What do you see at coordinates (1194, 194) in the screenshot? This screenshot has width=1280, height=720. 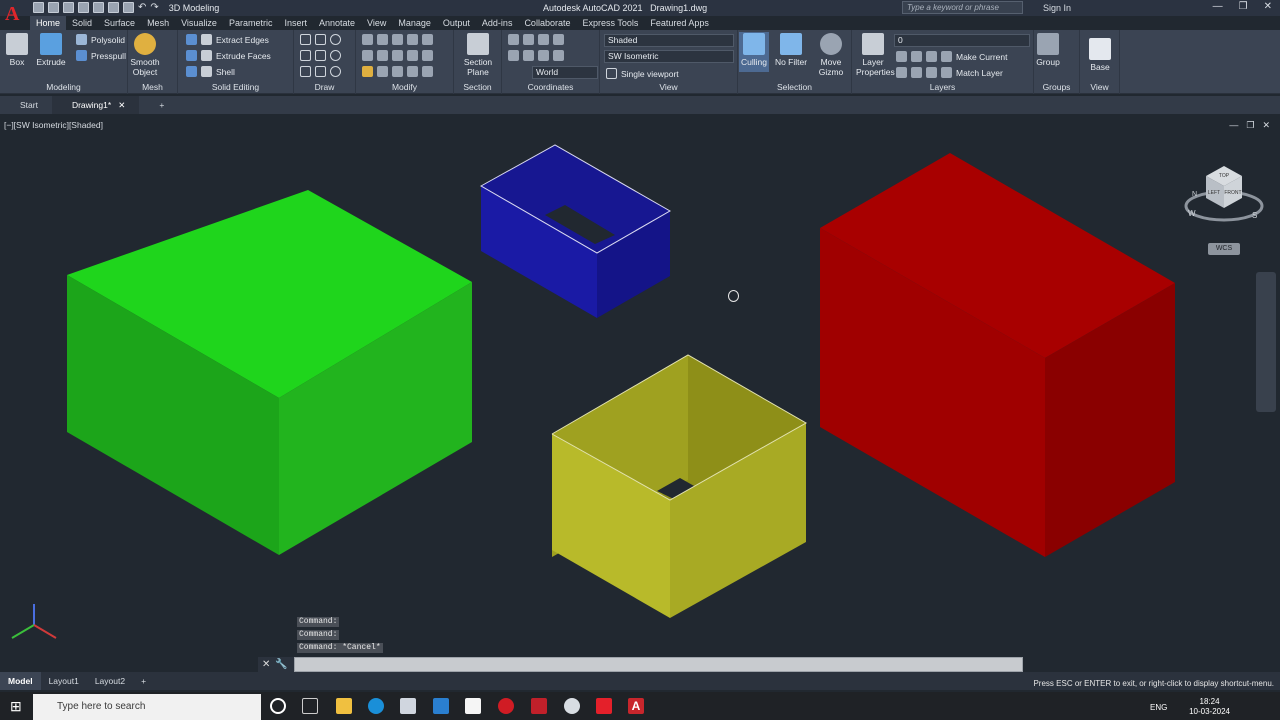 I see `compass-n-label: N` at bounding box center [1194, 194].